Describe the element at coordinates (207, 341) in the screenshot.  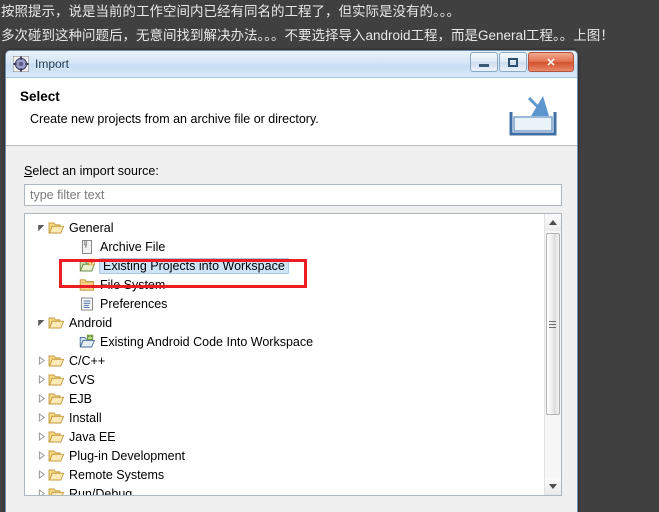
I see `tree-item-label: Existing Android Code Into Workspace` at that location.